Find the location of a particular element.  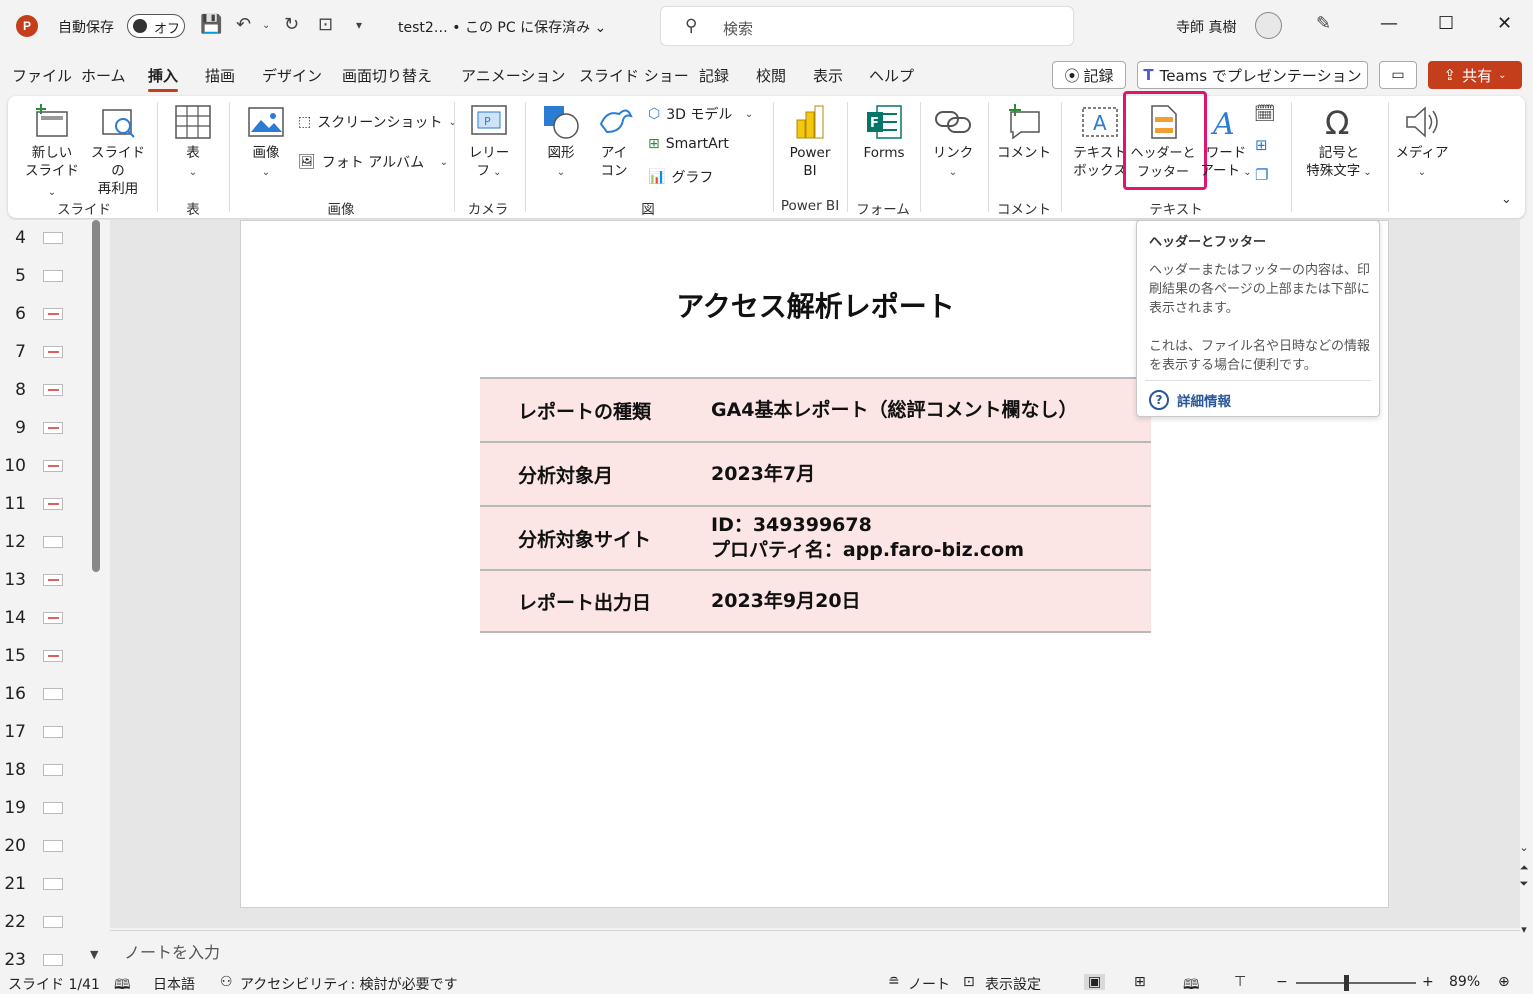

tab-design: デザイン is located at coordinates (292, 75).